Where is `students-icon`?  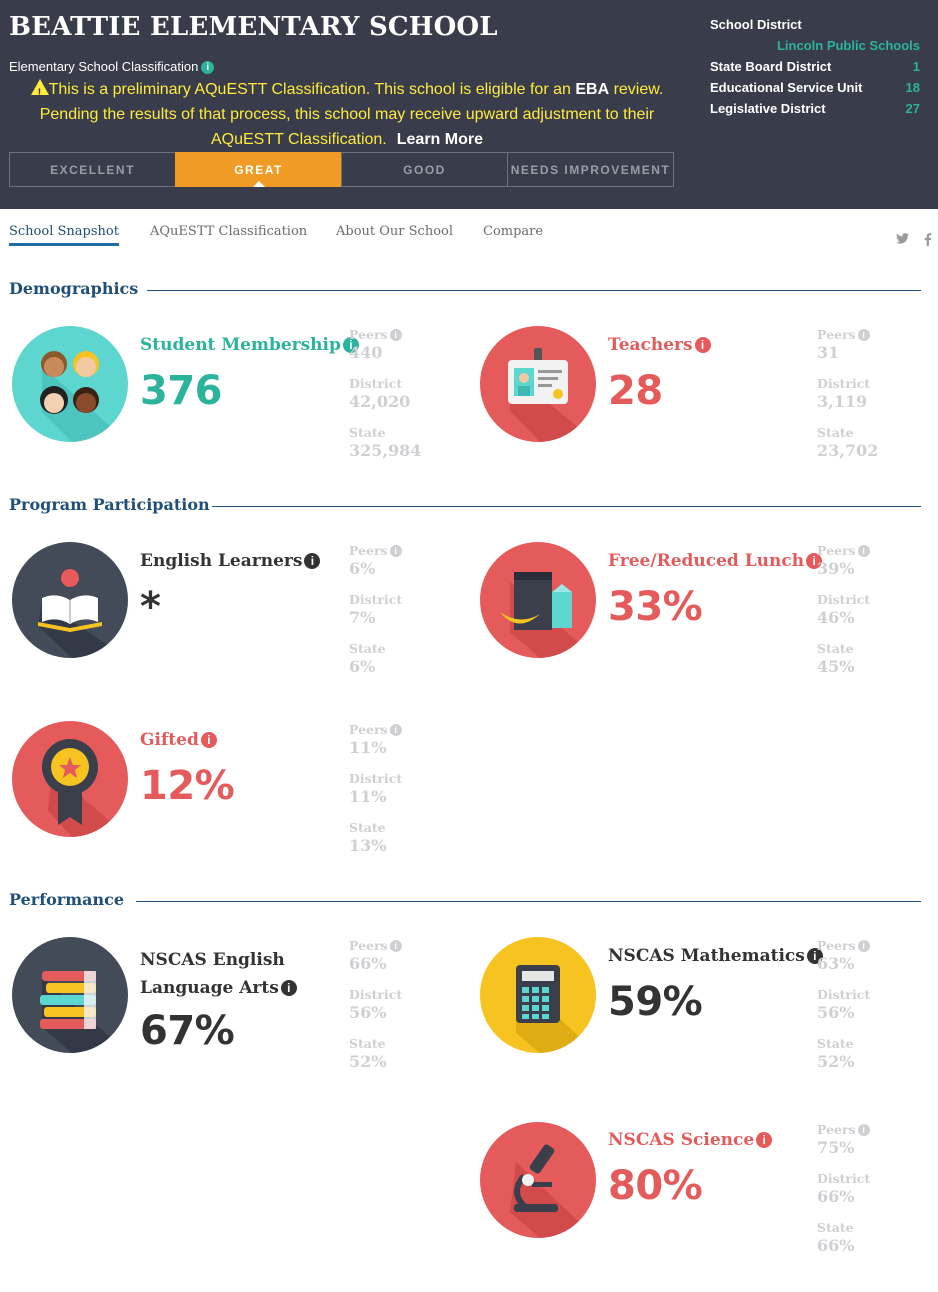
students-icon is located at coordinates (70, 384).